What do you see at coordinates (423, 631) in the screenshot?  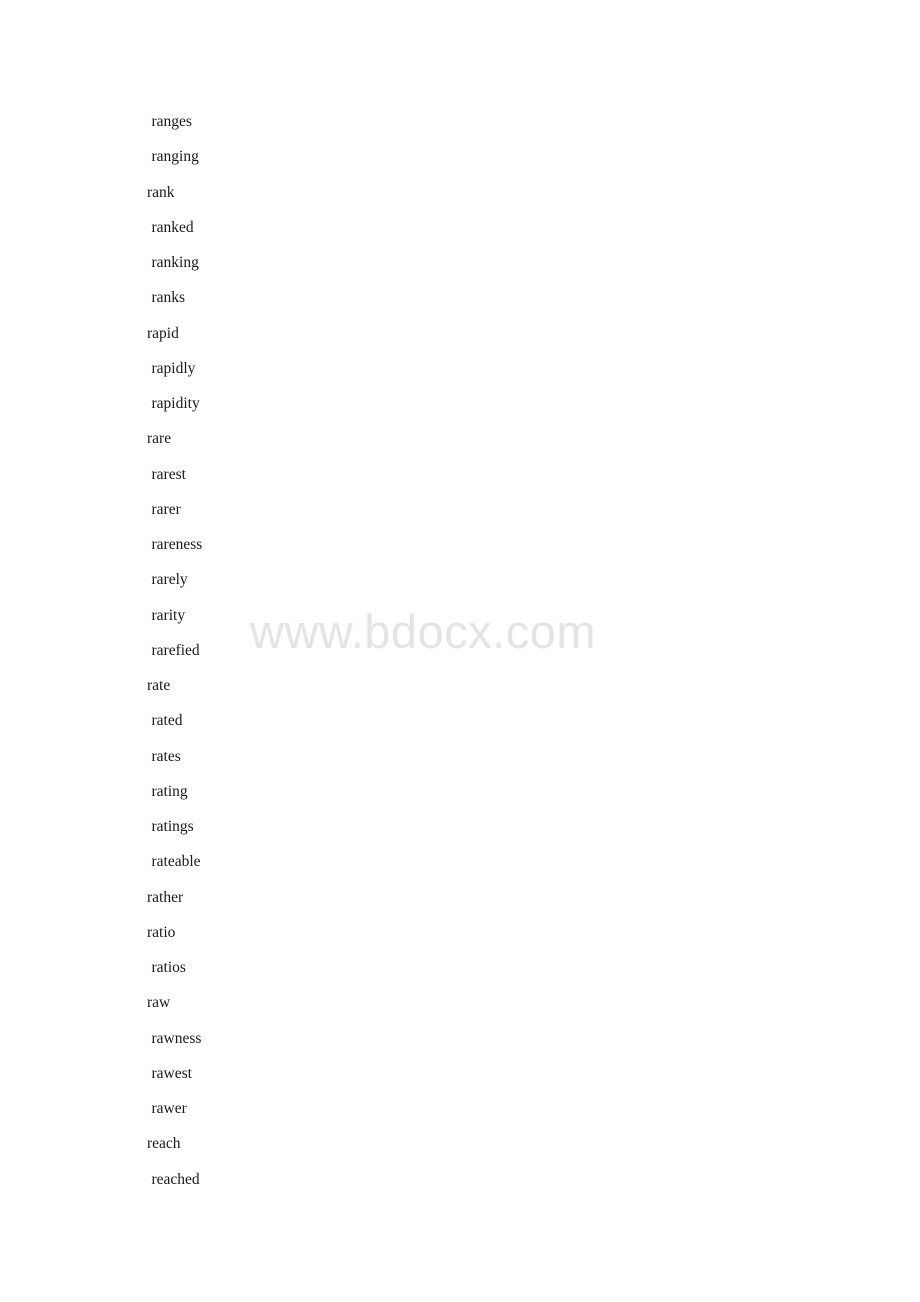 I see `site-watermark: www.bdocx.com` at bounding box center [423, 631].